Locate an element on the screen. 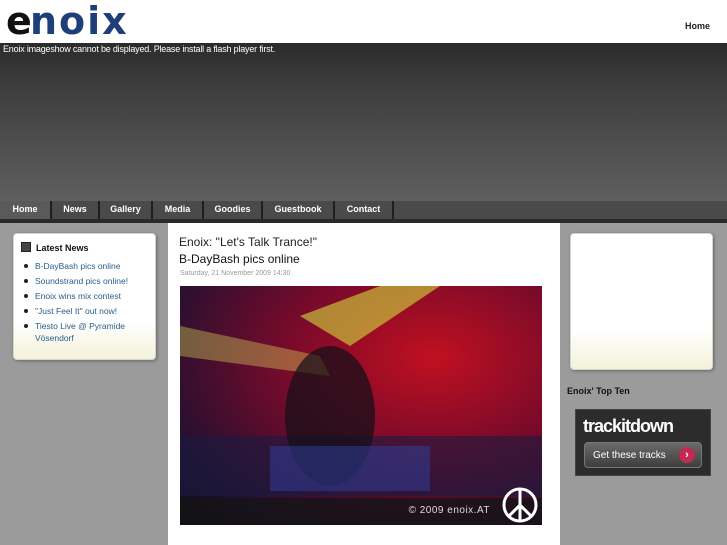 The image size is (727, 545). news-link: Tiesto Live @ Pyramide Vösendorf is located at coordinates (87, 332).